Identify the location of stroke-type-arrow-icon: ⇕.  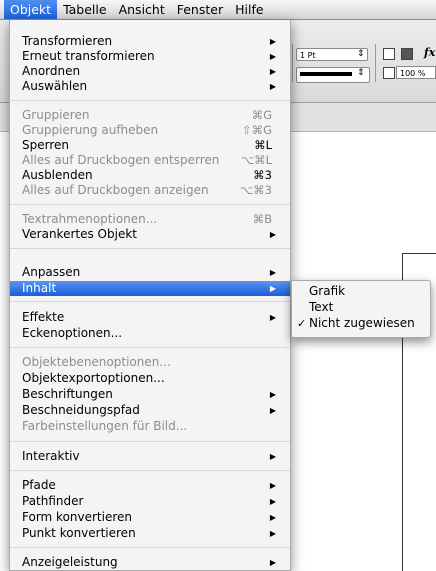
(361, 73).